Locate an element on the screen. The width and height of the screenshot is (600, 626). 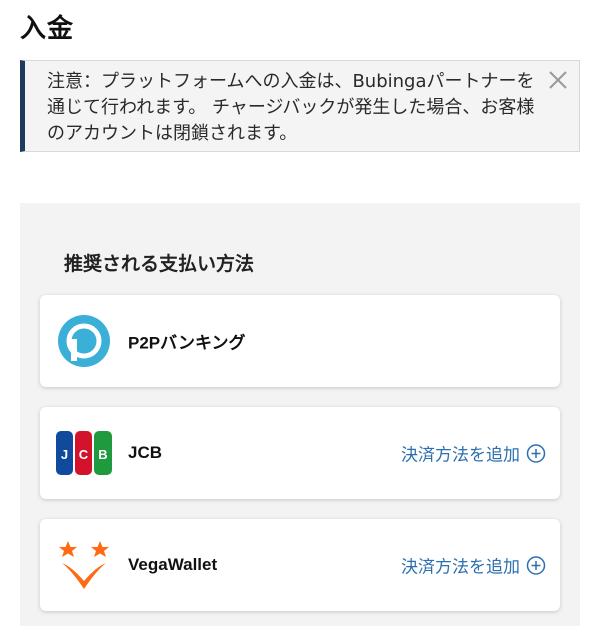
payment-method-name: VegaWallet is located at coordinates (173, 564).